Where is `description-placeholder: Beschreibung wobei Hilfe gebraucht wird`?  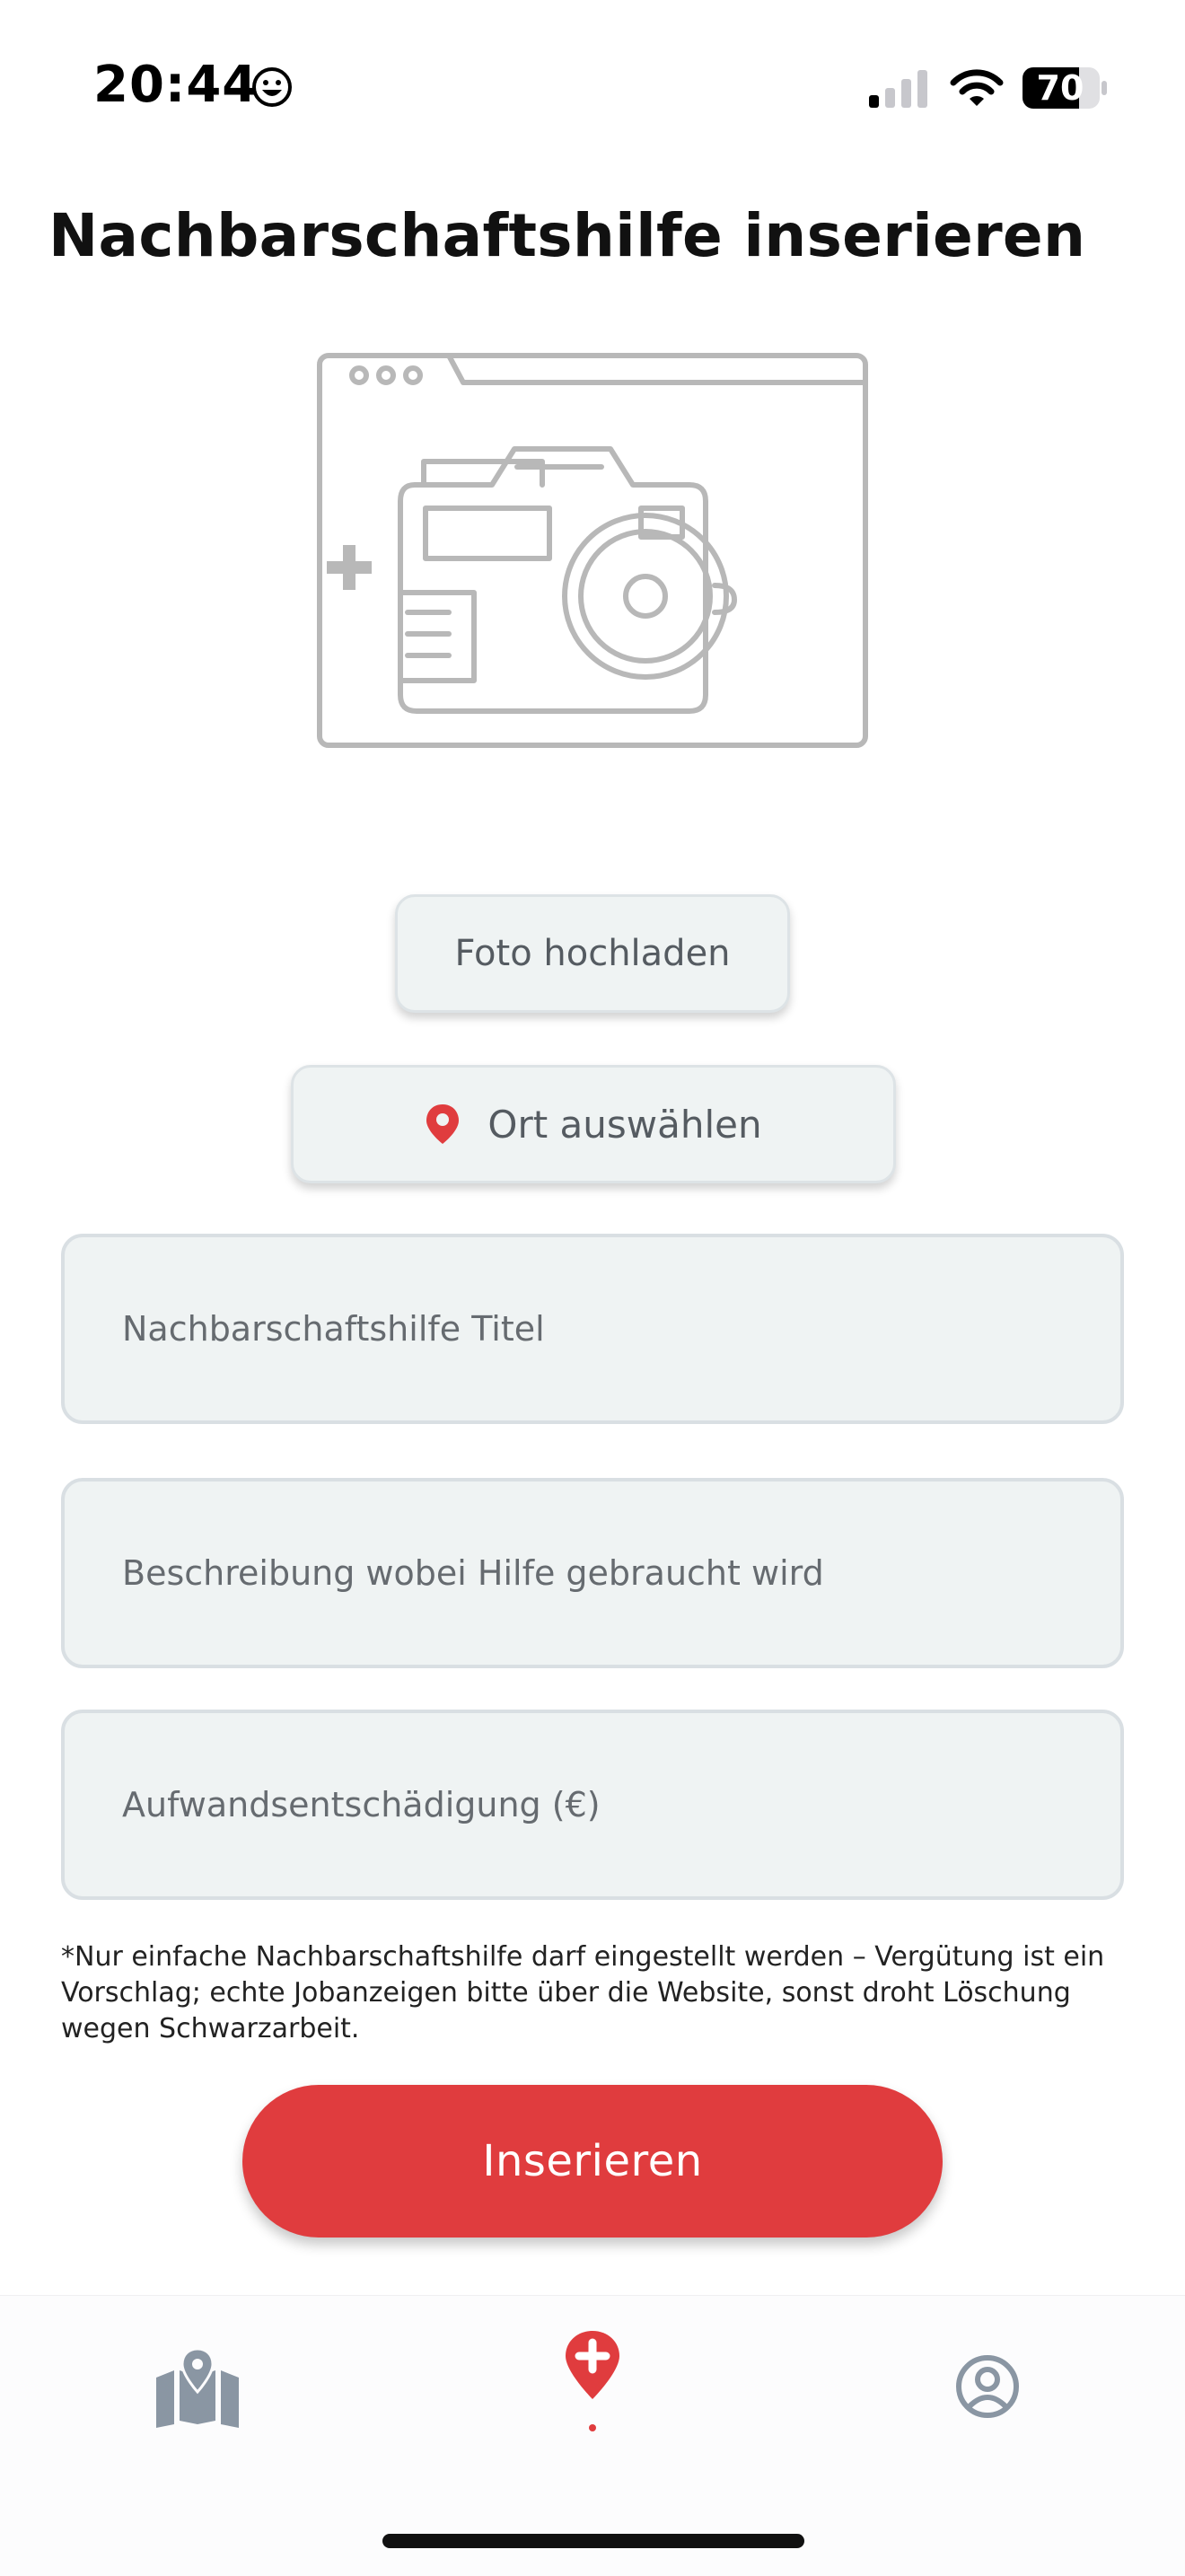
description-placeholder: Beschreibung wobei Hilfe gebraucht wird is located at coordinates (473, 1573).